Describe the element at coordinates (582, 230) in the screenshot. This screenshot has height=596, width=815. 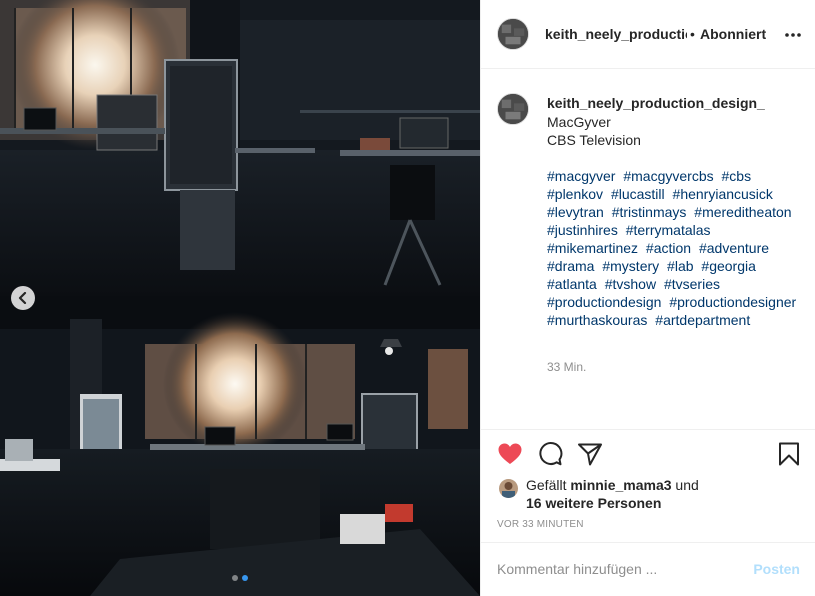
I see `hashtag-link: #justinhires` at that location.